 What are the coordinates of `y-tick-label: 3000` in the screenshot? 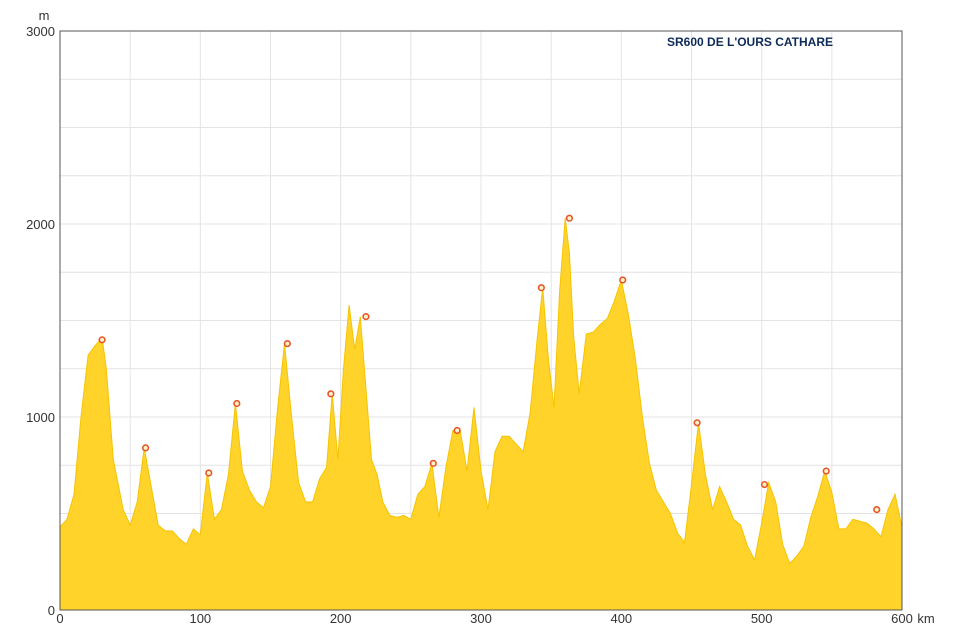 It's located at (40, 31).